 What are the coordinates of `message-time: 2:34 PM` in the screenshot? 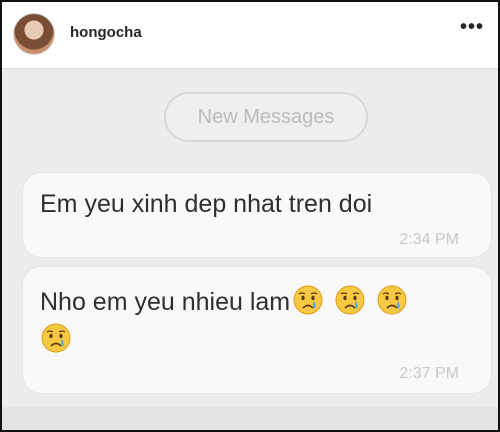 It's located at (429, 239).